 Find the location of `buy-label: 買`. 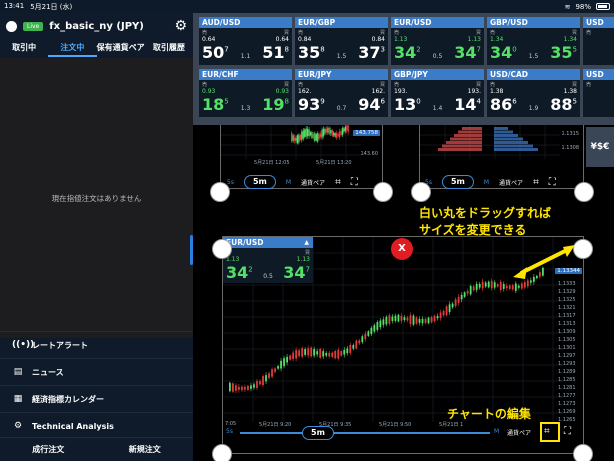

buy-label: 買 is located at coordinates (478, 33).